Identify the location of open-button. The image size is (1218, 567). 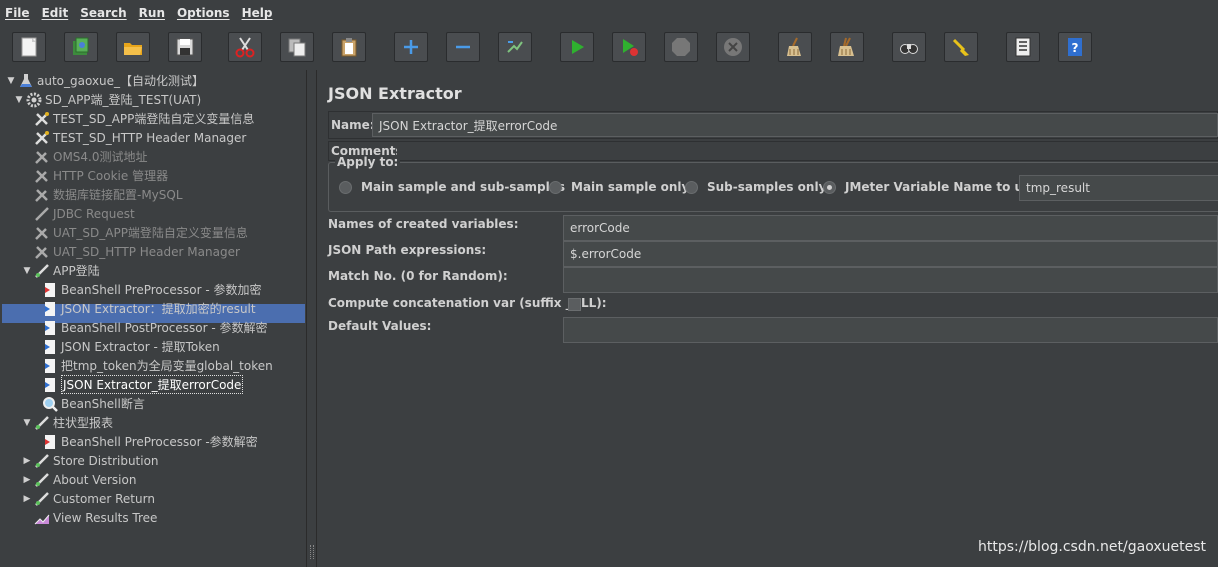
(133, 47).